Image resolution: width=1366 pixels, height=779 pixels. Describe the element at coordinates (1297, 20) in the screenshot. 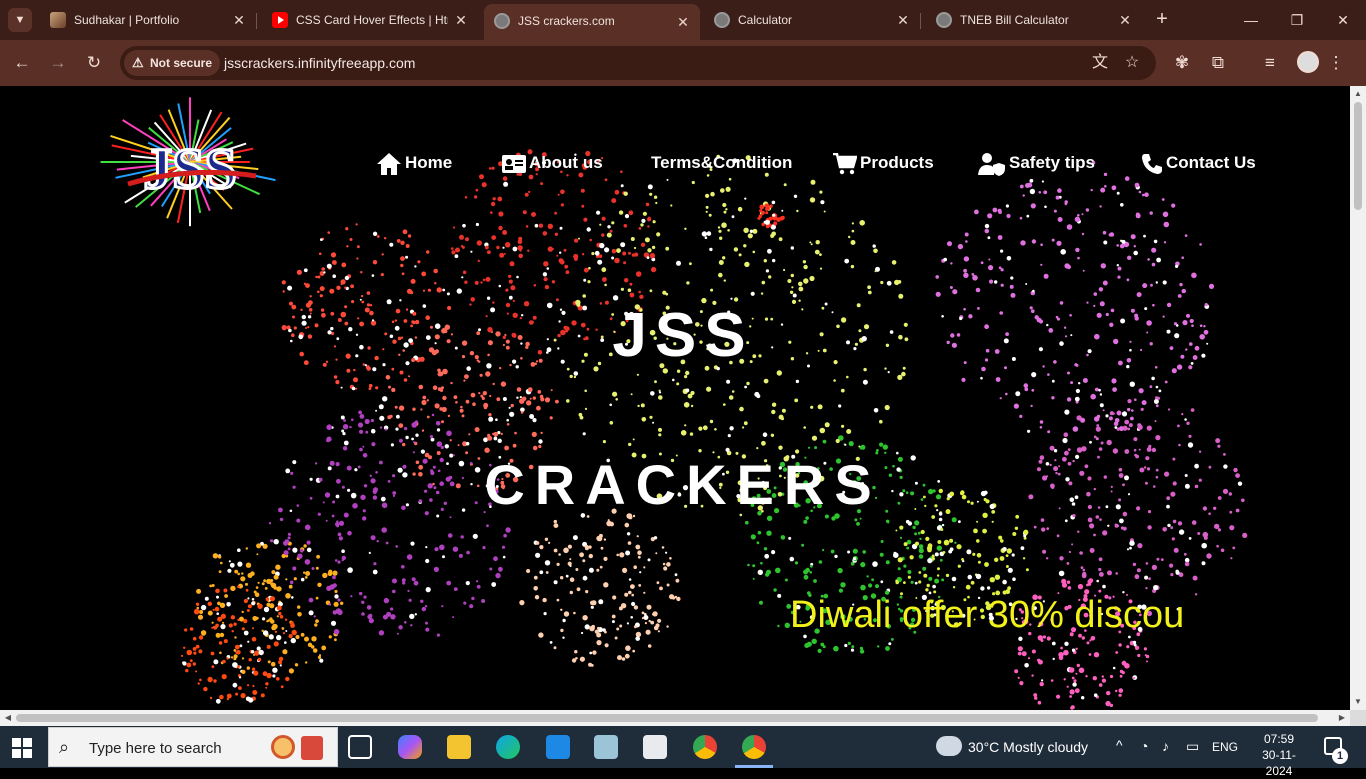

I see `restore-button: ❐` at that location.